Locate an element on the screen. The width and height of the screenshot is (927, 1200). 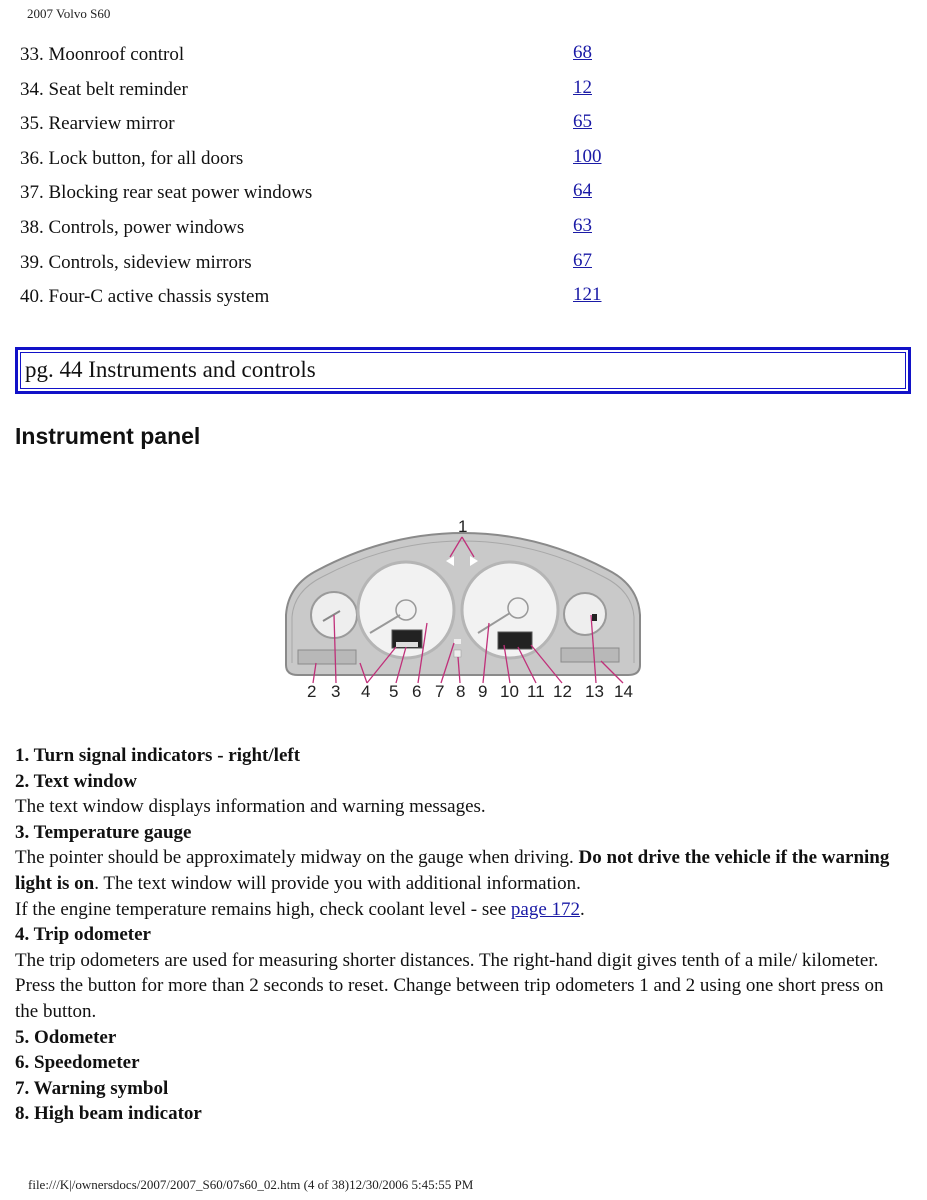
toc-item-label: 34. Seat belt reminder is located at coordinates (104, 89).